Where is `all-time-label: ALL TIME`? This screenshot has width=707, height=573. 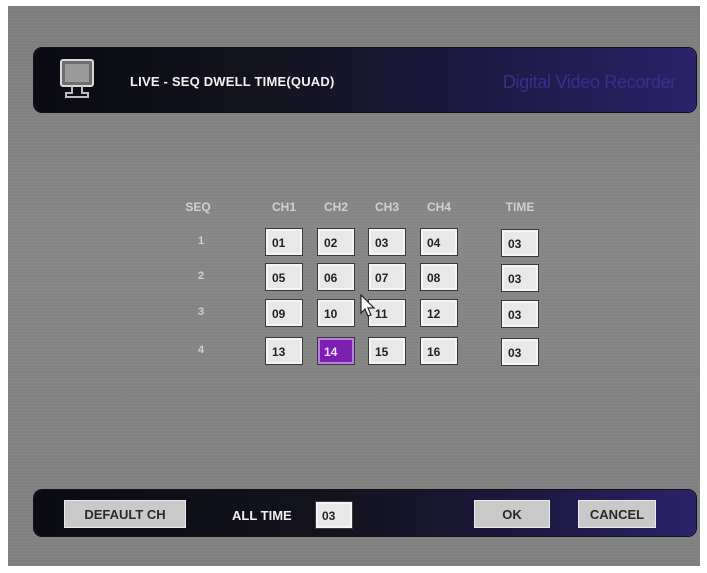 all-time-label: ALL TIME is located at coordinates (262, 515).